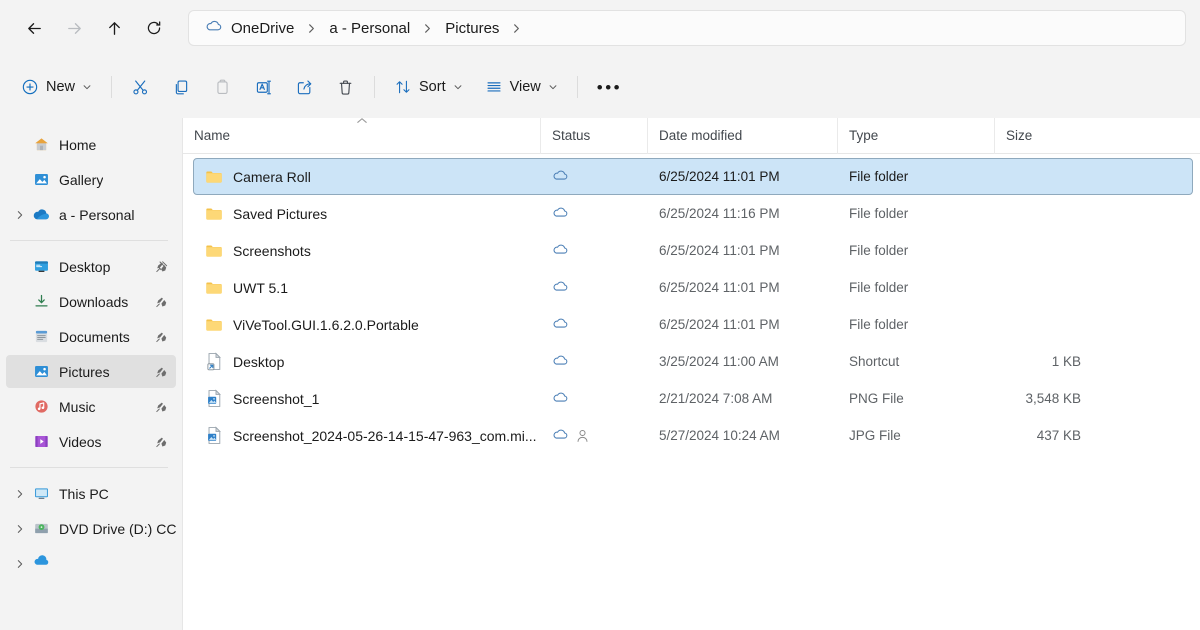  What do you see at coordinates (74, 28) in the screenshot?
I see `forward-button` at bounding box center [74, 28].